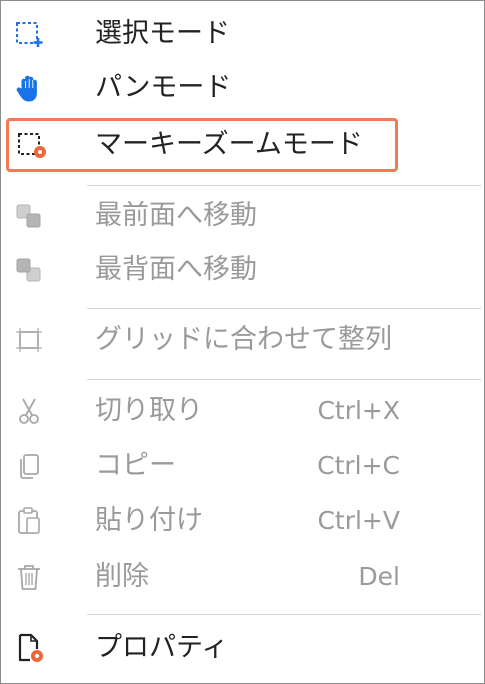 This screenshot has width=485, height=684. Describe the element at coordinates (379, 576) in the screenshot. I see `menu-item-shortcut: Del` at that location.